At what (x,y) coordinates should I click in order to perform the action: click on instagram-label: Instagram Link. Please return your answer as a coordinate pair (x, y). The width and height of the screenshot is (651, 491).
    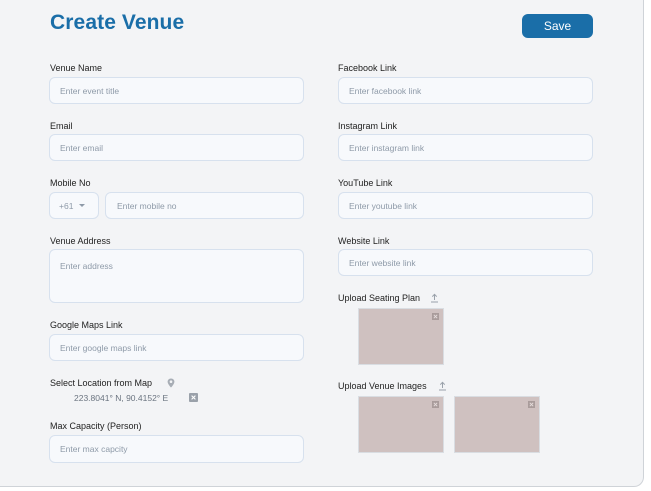
    Looking at the image, I should click on (368, 126).